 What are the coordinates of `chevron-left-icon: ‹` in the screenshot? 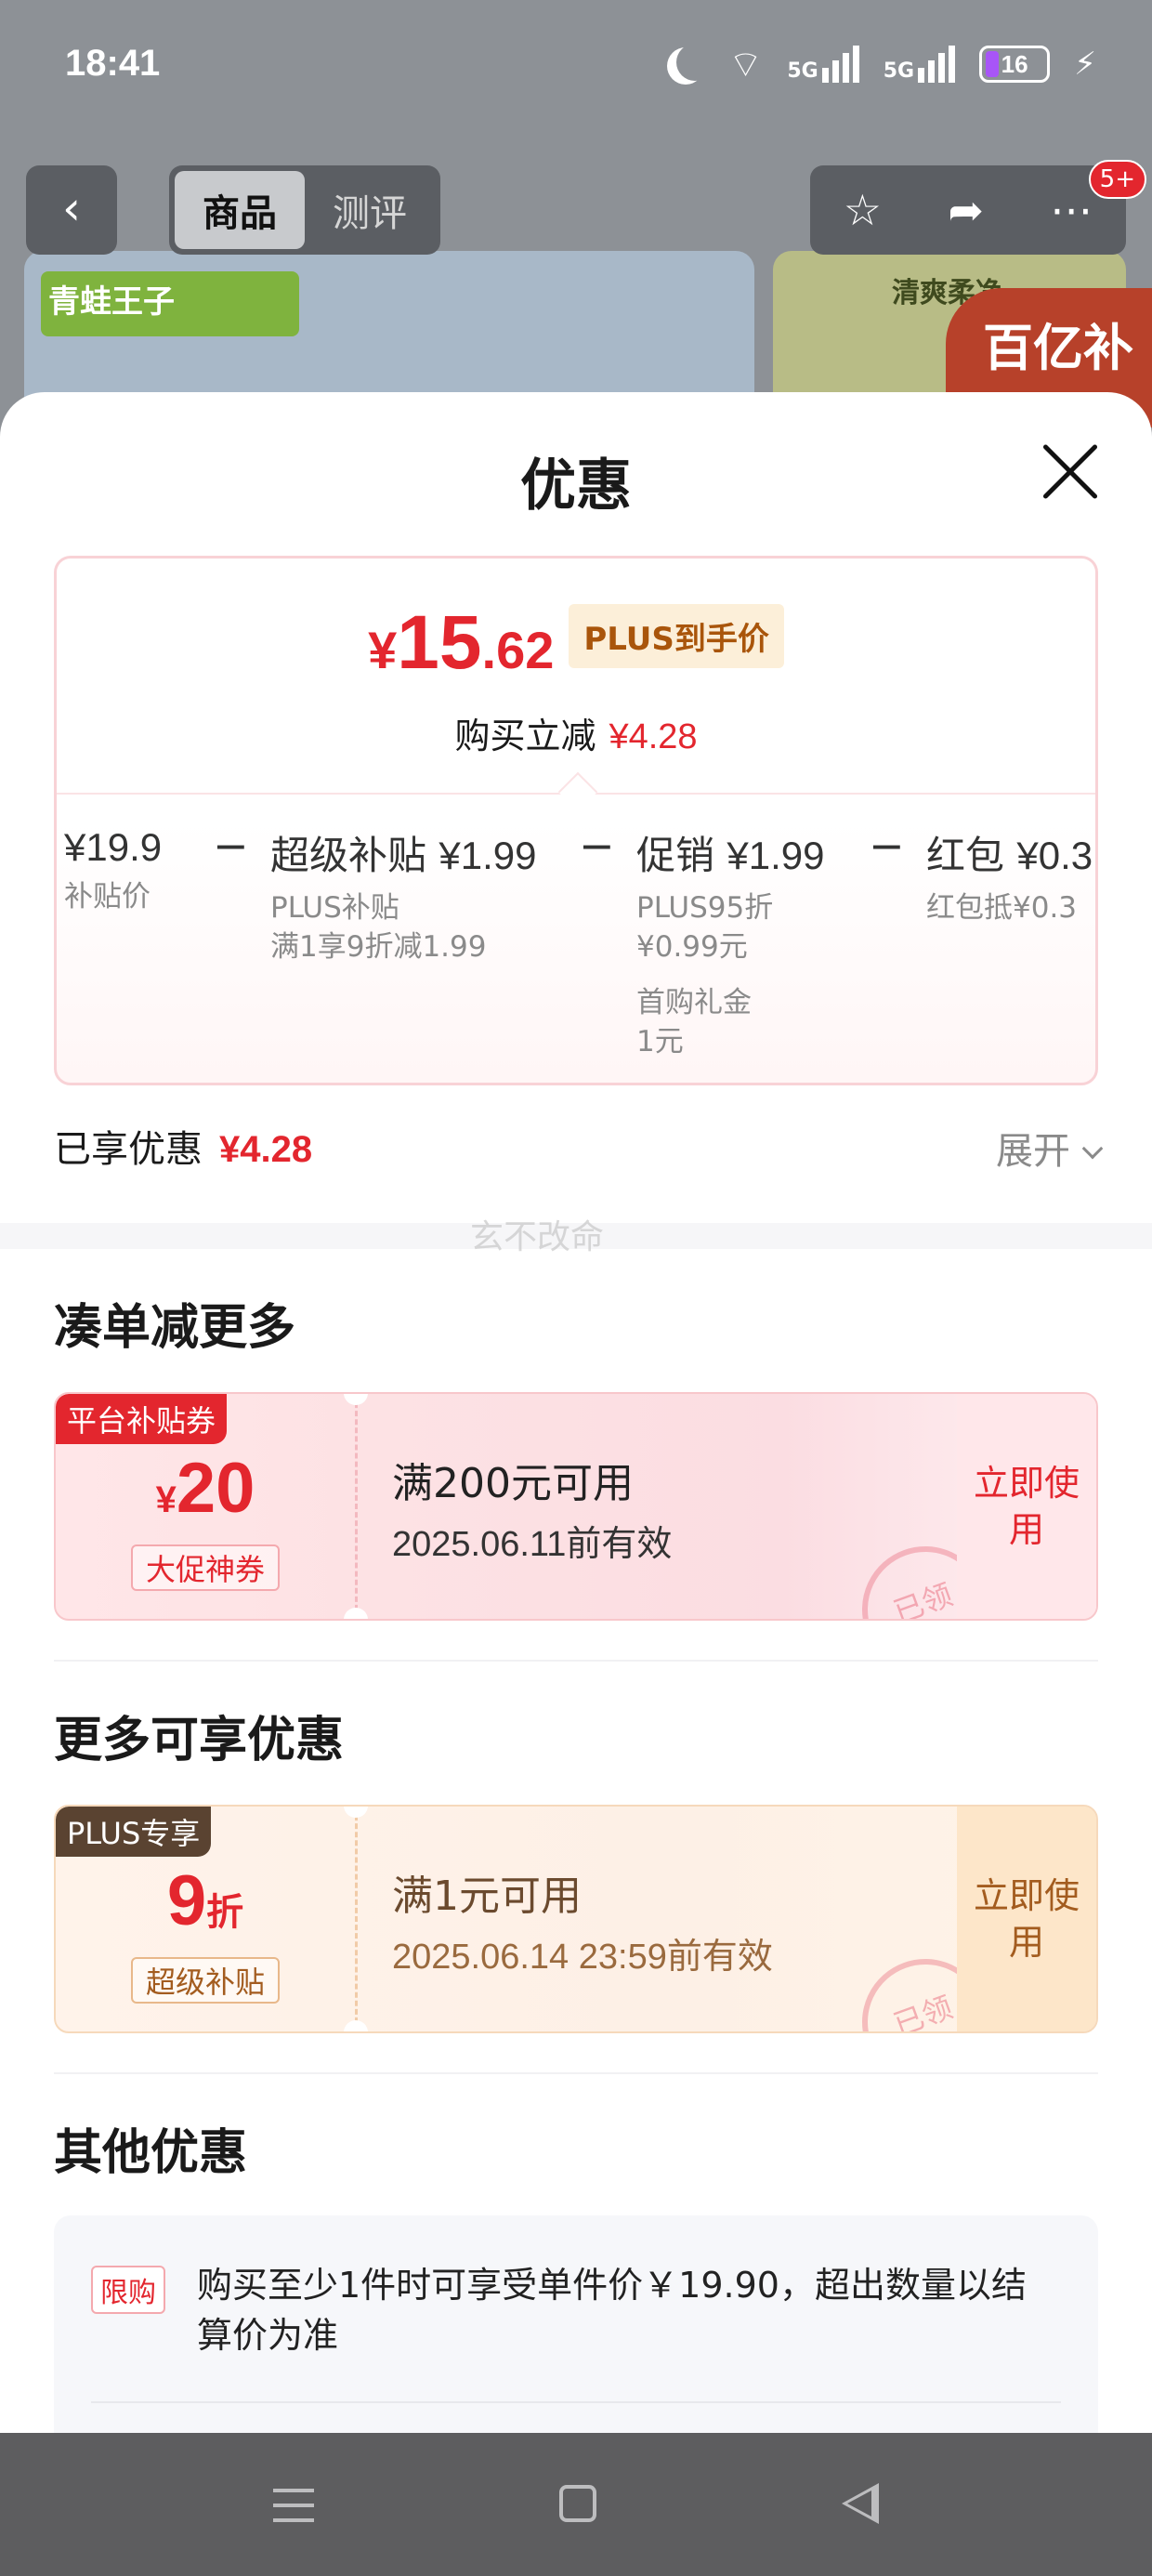 It's located at (71, 208).